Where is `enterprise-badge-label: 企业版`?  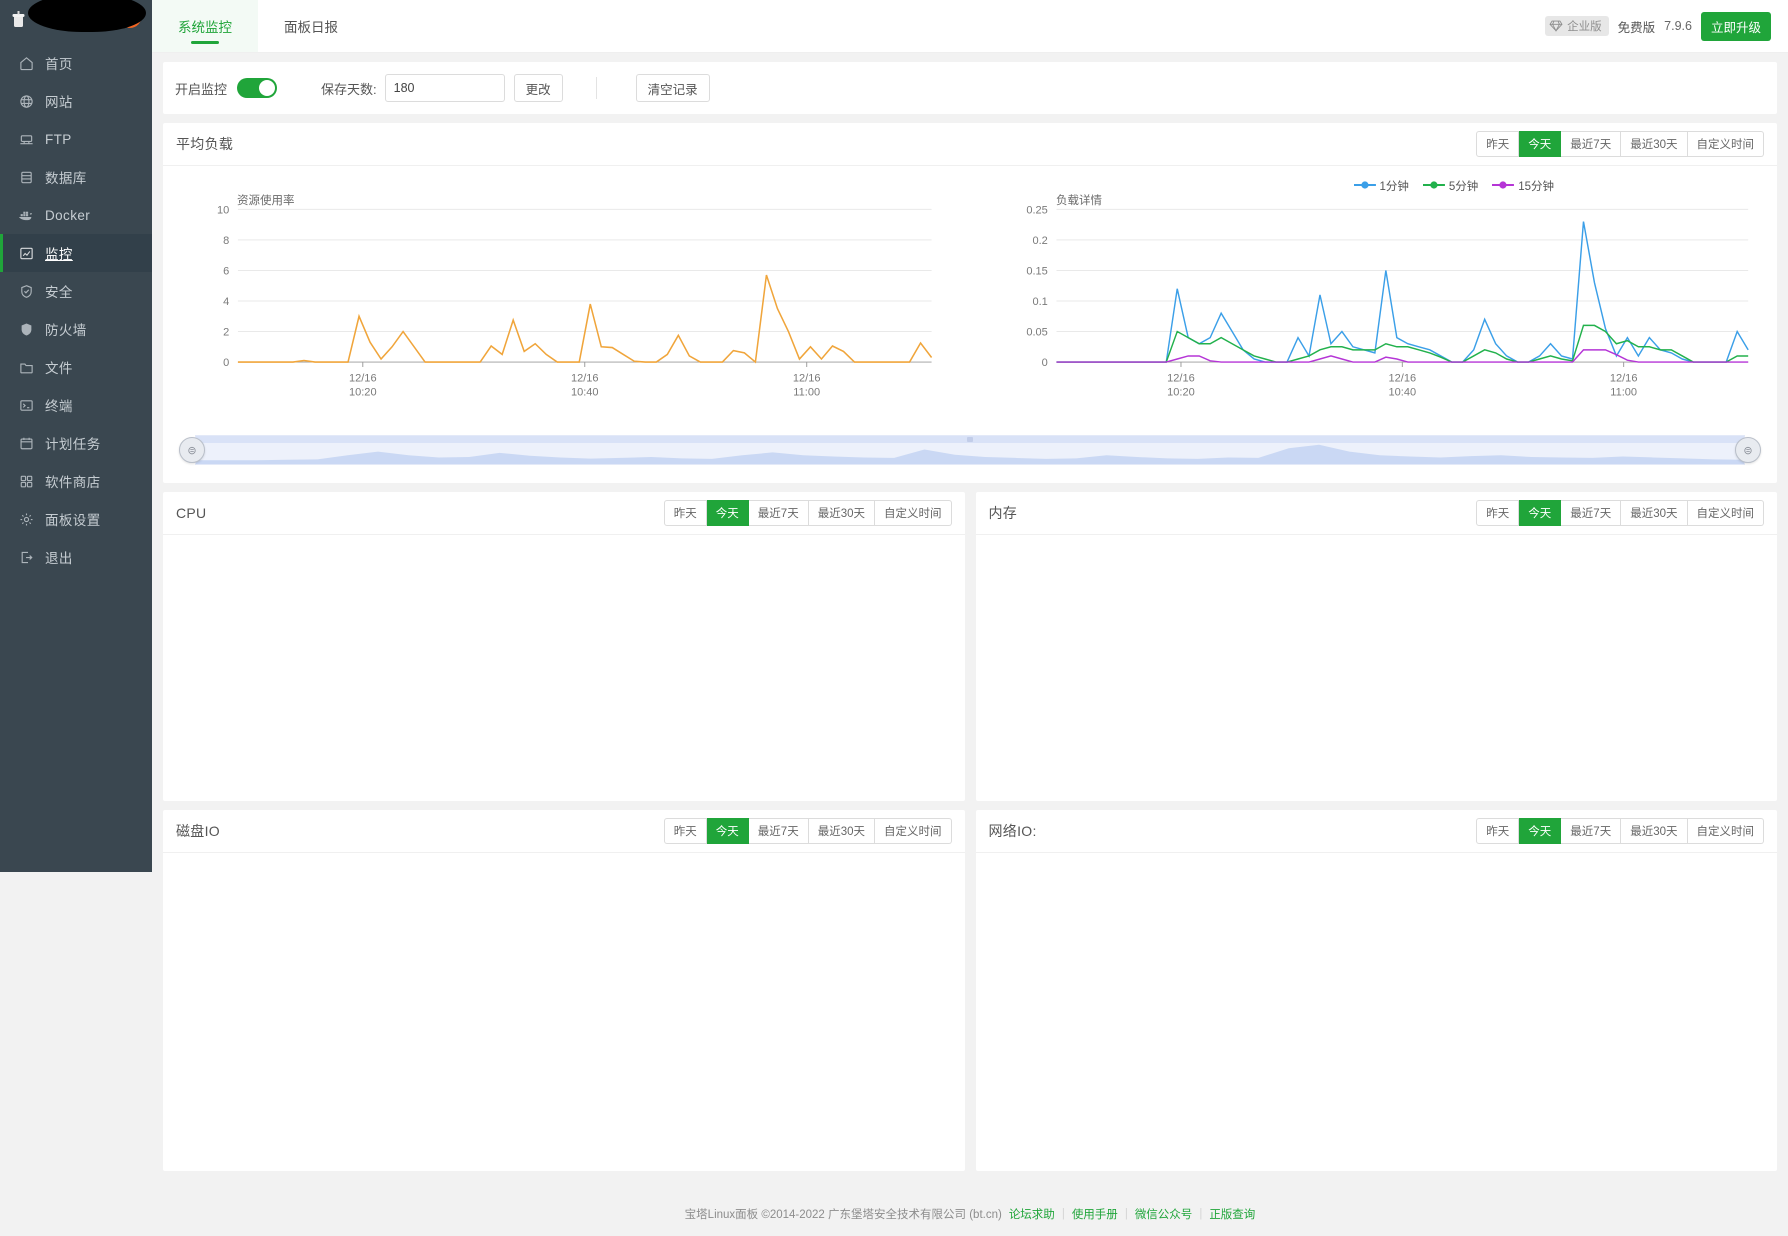
enterprise-badge-label: 企业版 is located at coordinates (1584, 27).